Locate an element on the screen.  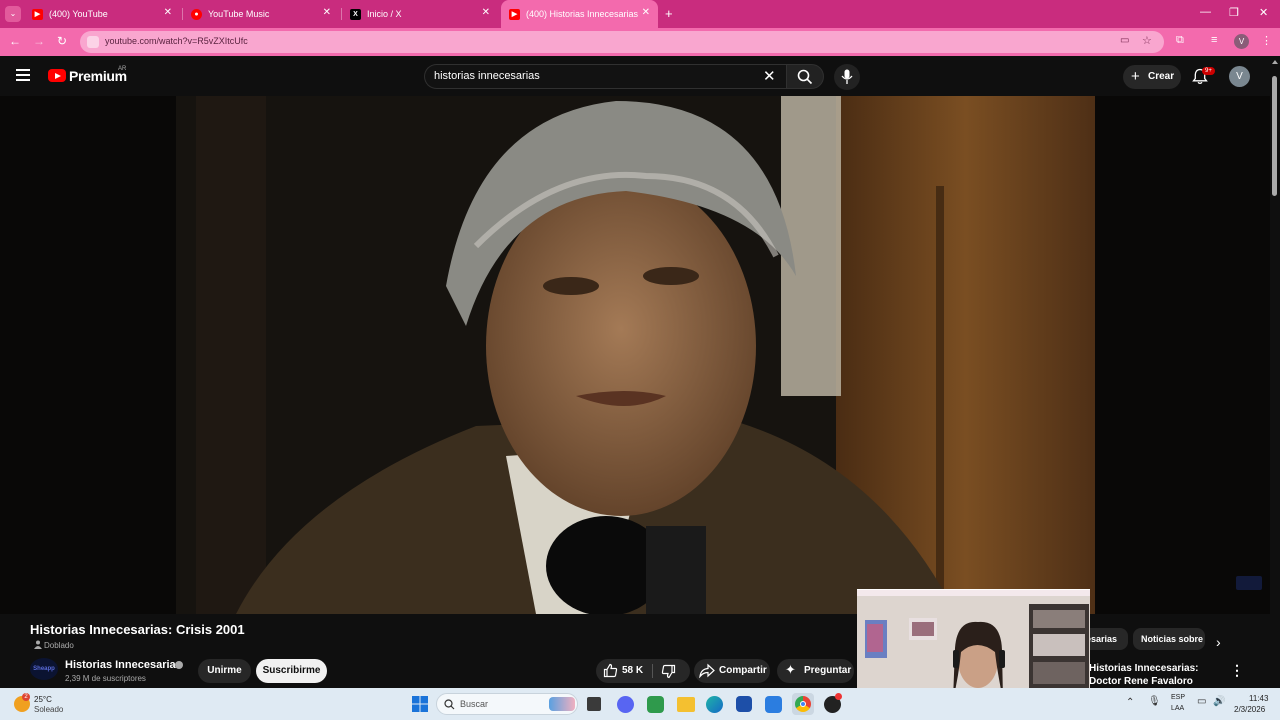
tab-youtube-music: ● YouTube Music ✕ is located at coordinates (261, 14).